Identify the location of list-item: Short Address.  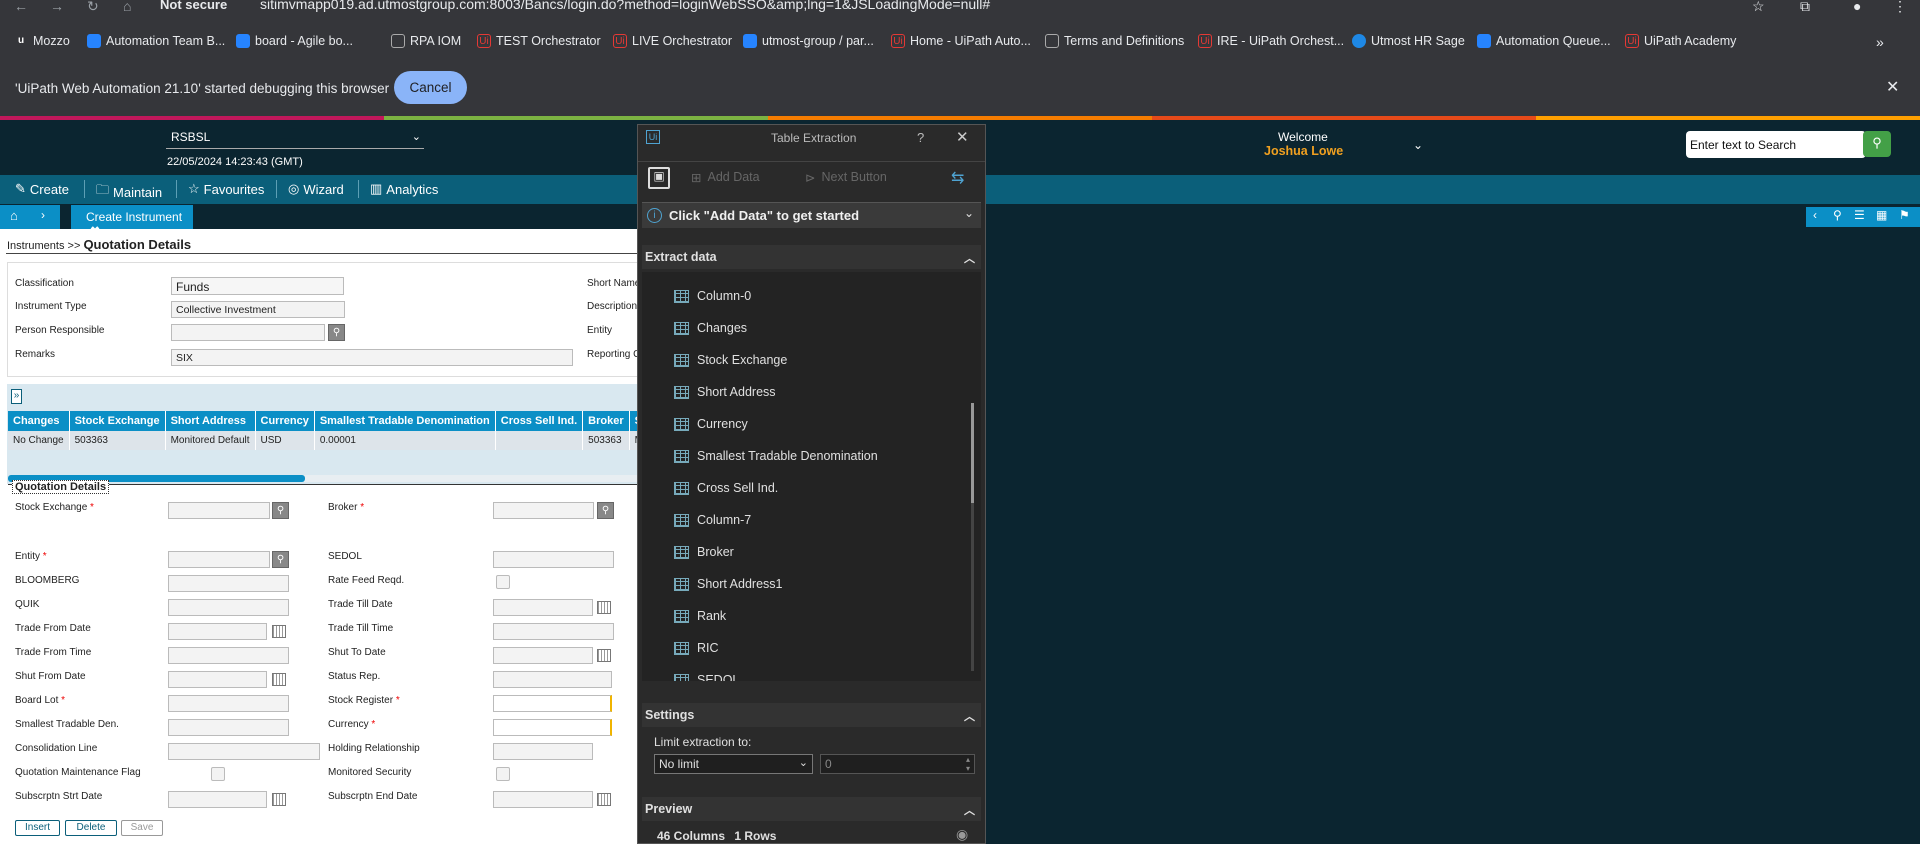
(725, 392).